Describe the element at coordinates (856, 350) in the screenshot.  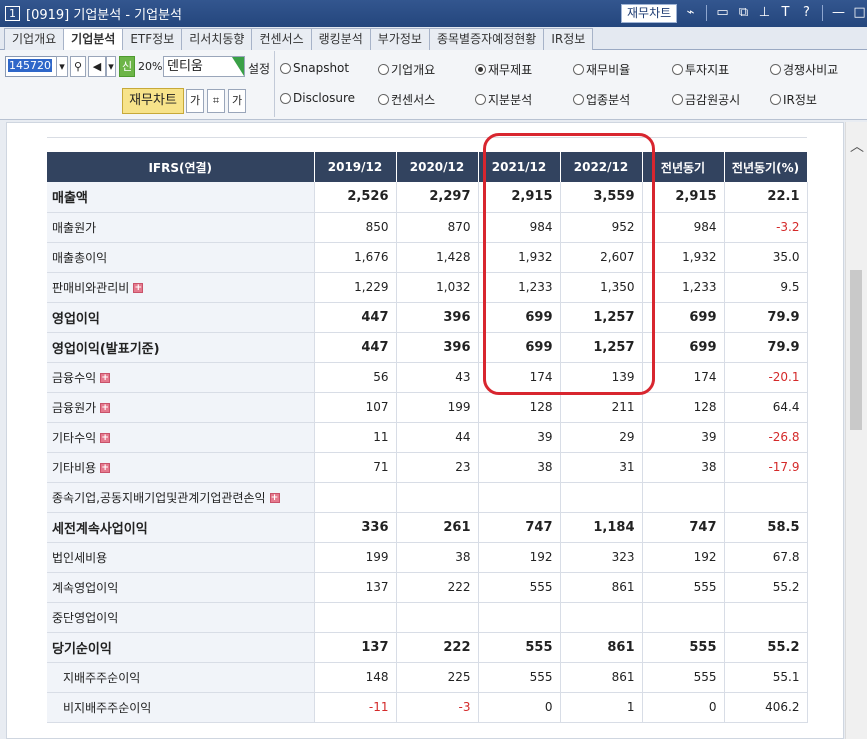
I see `scroll-thumb` at that location.